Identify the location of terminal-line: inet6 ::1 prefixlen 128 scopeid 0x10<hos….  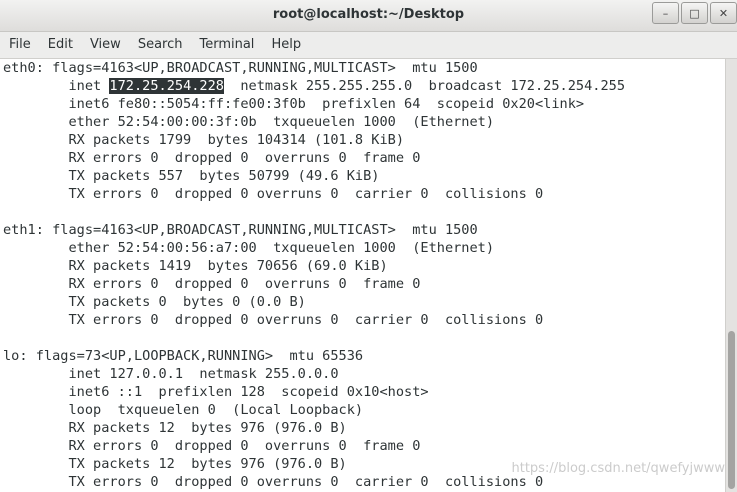
(362, 392).